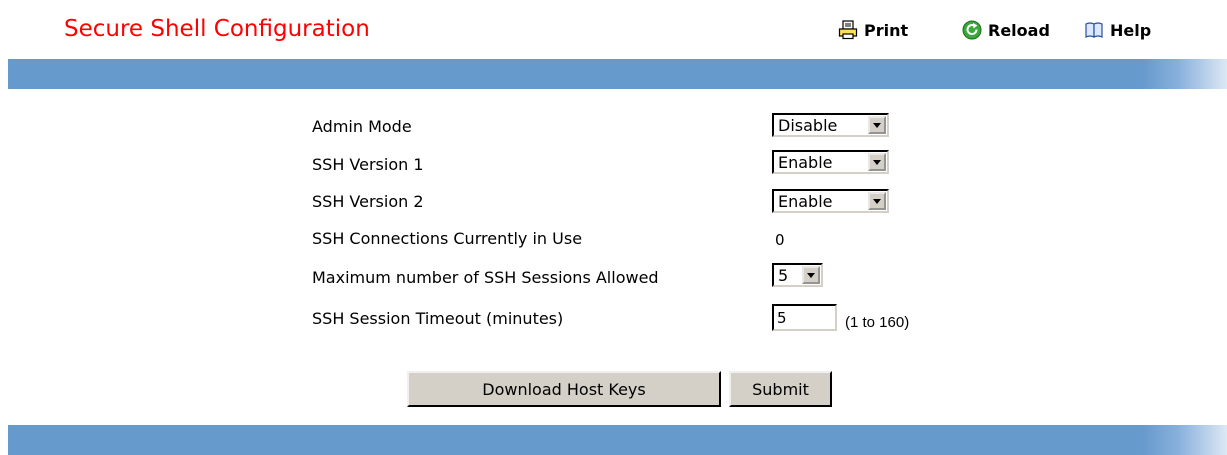 Image resolution: width=1227 pixels, height=455 pixels. I want to click on session-timeout-input, so click(804, 317).